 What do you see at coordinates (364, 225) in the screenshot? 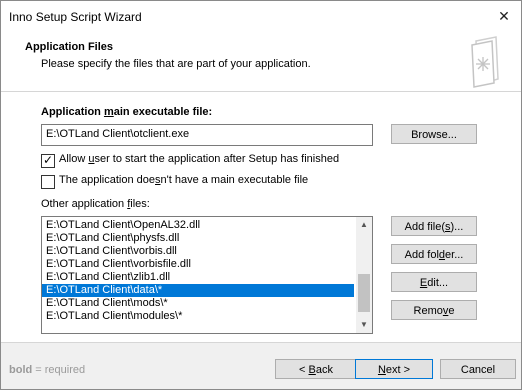
I see `scroll-up-icon: ▲` at bounding box center [364, 225].